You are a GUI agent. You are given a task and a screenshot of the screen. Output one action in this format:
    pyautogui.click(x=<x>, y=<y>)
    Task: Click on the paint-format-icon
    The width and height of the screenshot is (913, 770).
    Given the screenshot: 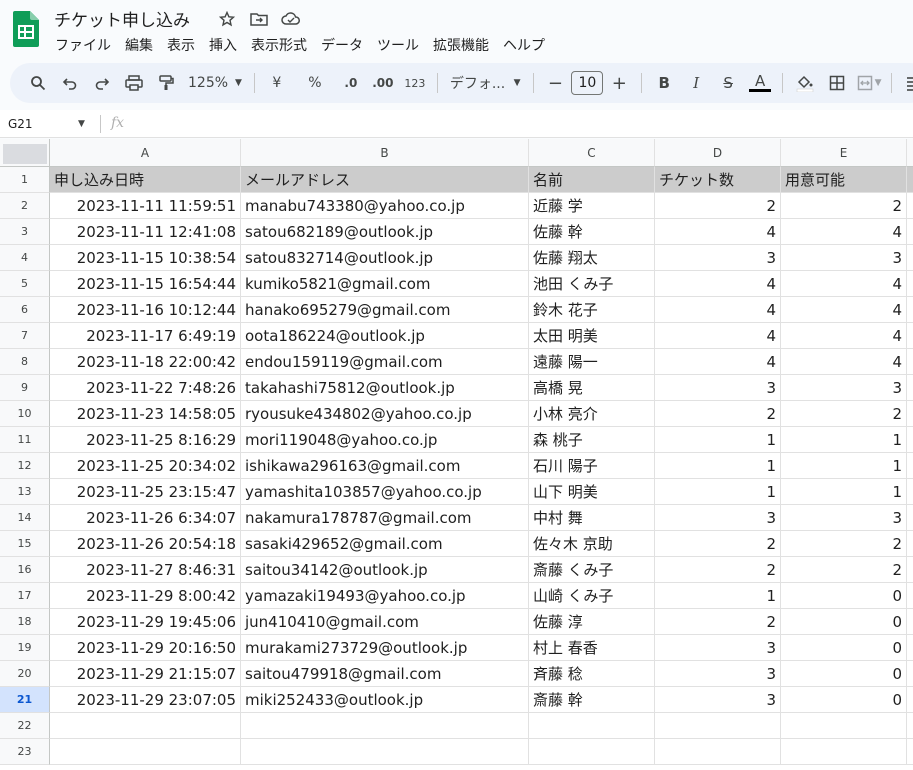 What is the action you would take?
    pyautogui.click(x=166, y=83)
    